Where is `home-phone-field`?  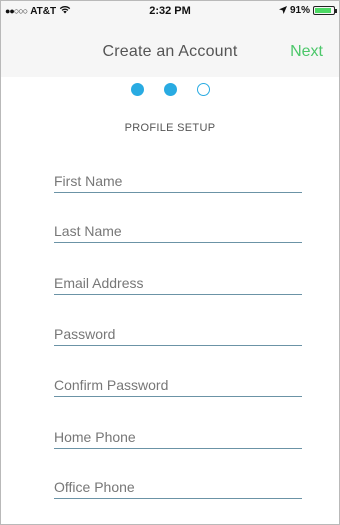
home-phone-field is located at coordinates (178, 433).